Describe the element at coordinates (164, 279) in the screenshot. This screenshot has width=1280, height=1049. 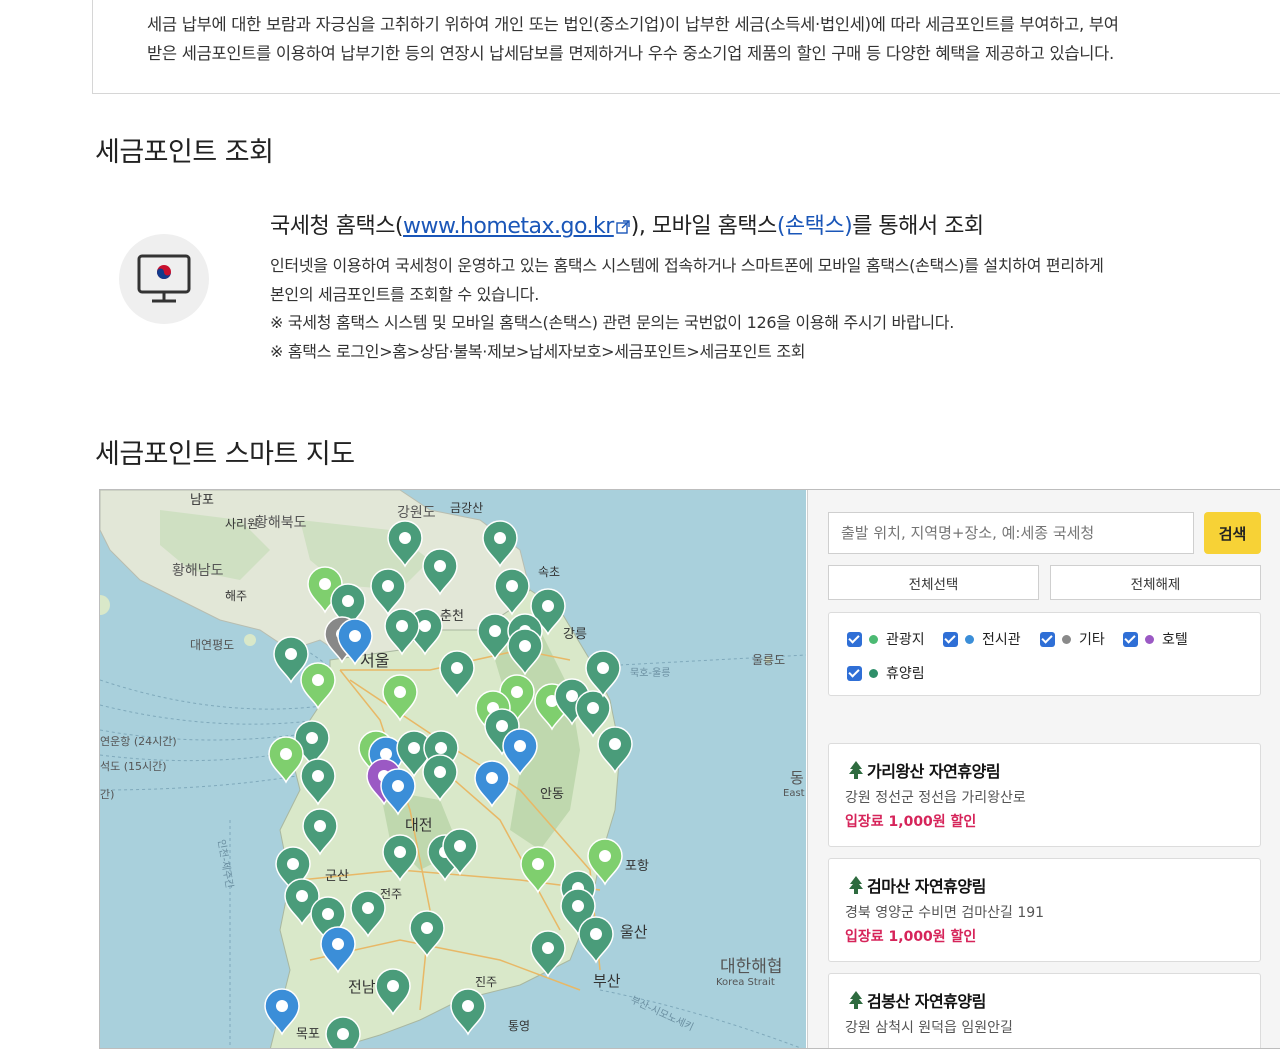
I see `monitor-icon` at that location.